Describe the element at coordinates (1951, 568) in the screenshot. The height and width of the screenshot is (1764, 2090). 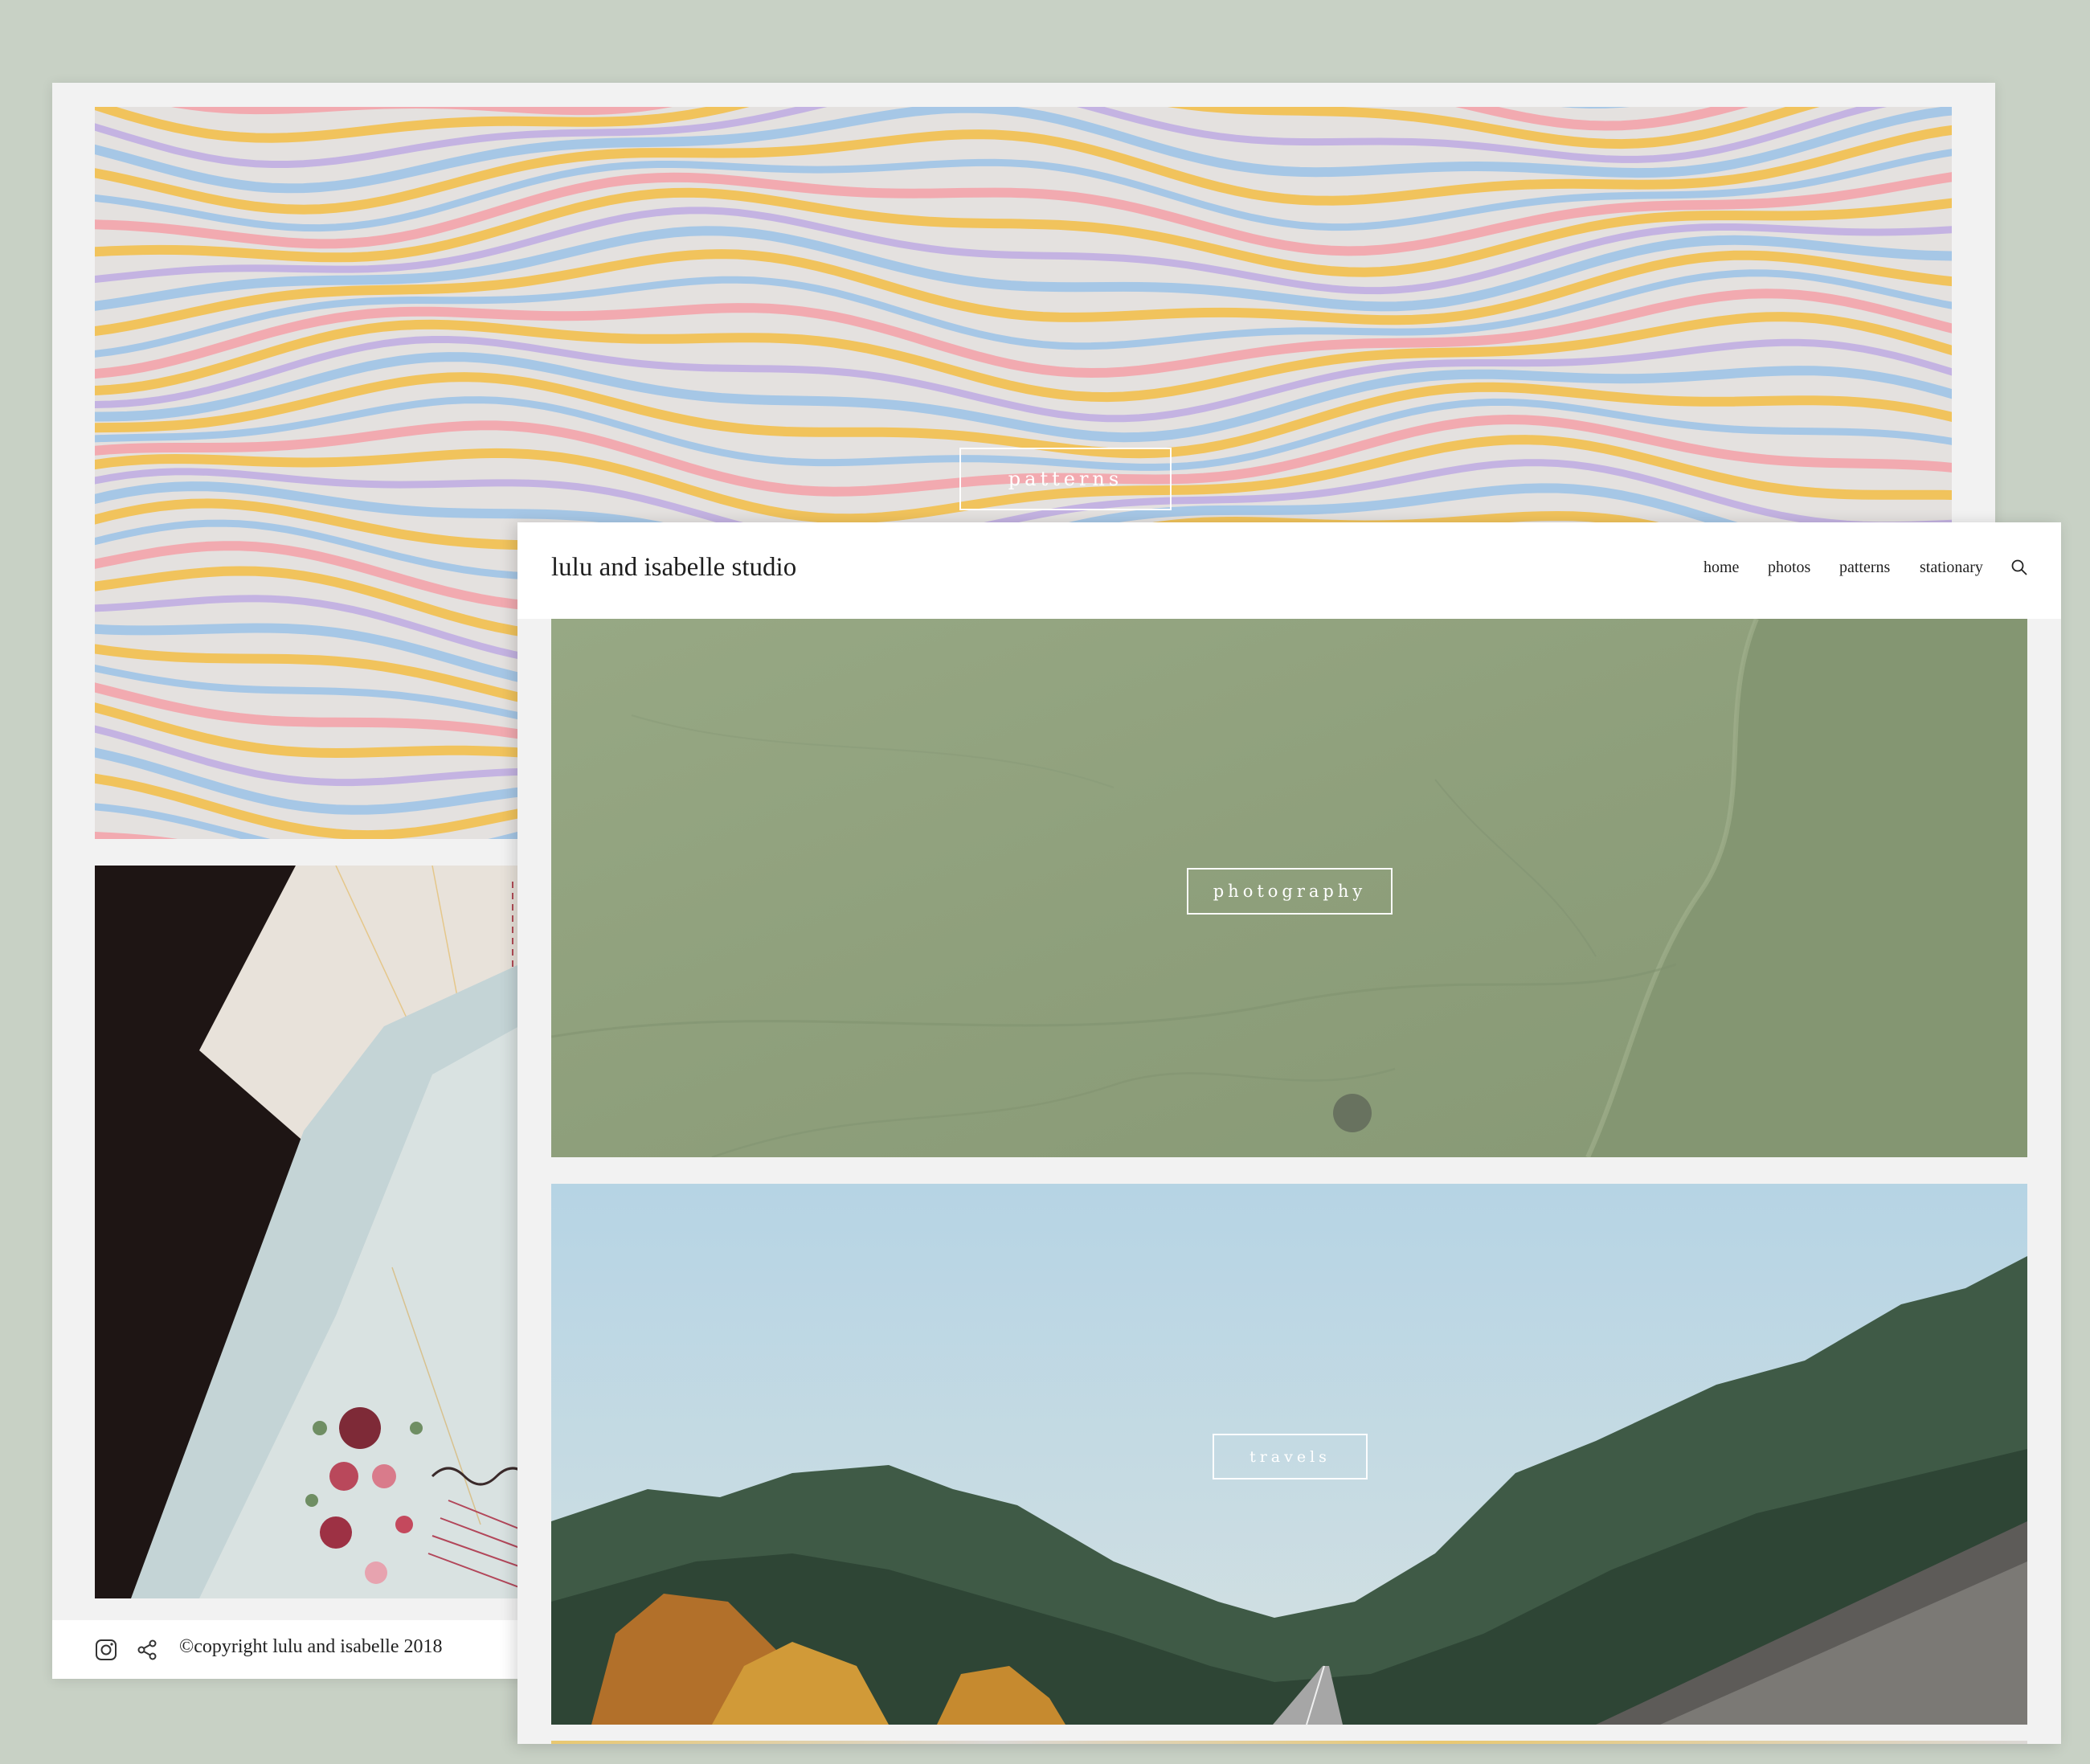
I see `nav-stationary: stationary` at that location.